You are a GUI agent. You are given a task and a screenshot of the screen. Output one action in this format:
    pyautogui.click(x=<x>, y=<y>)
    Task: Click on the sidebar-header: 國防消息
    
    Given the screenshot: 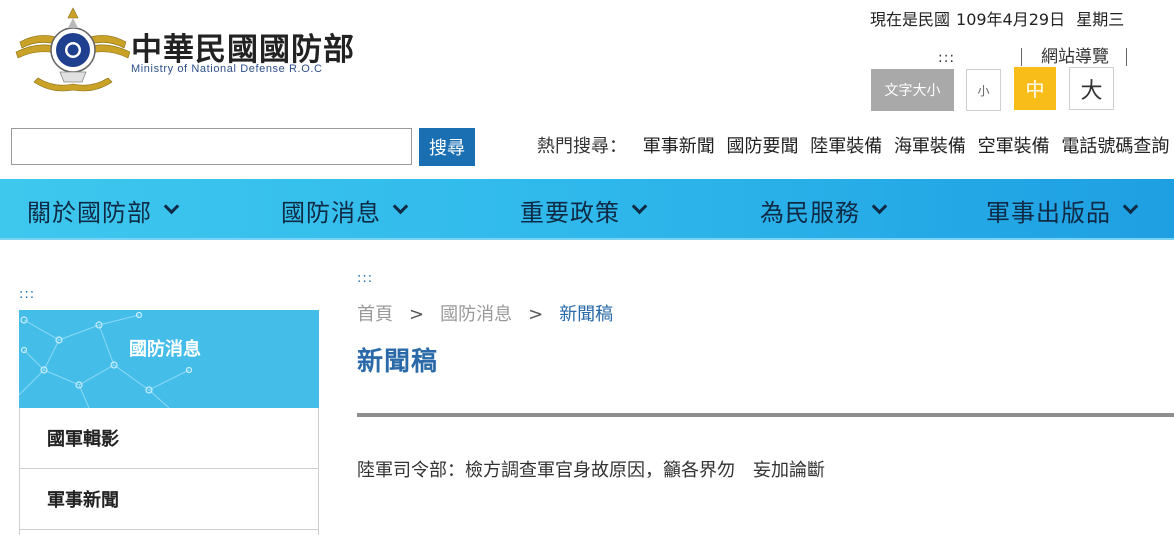 What is the action you would take?
    pyautogui.click(x=169, y=359)
    